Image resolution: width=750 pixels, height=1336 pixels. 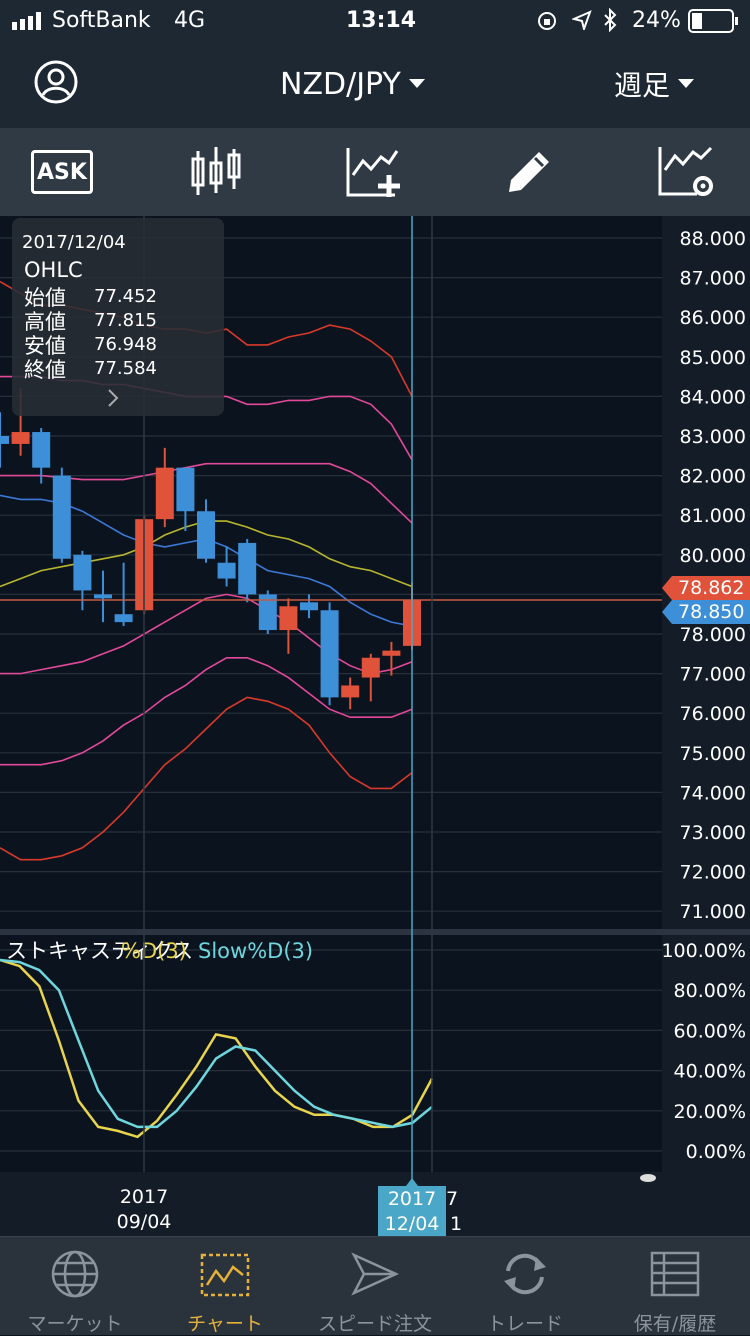 I want to click on bluetooth-icon, so click(x=610, y=20).